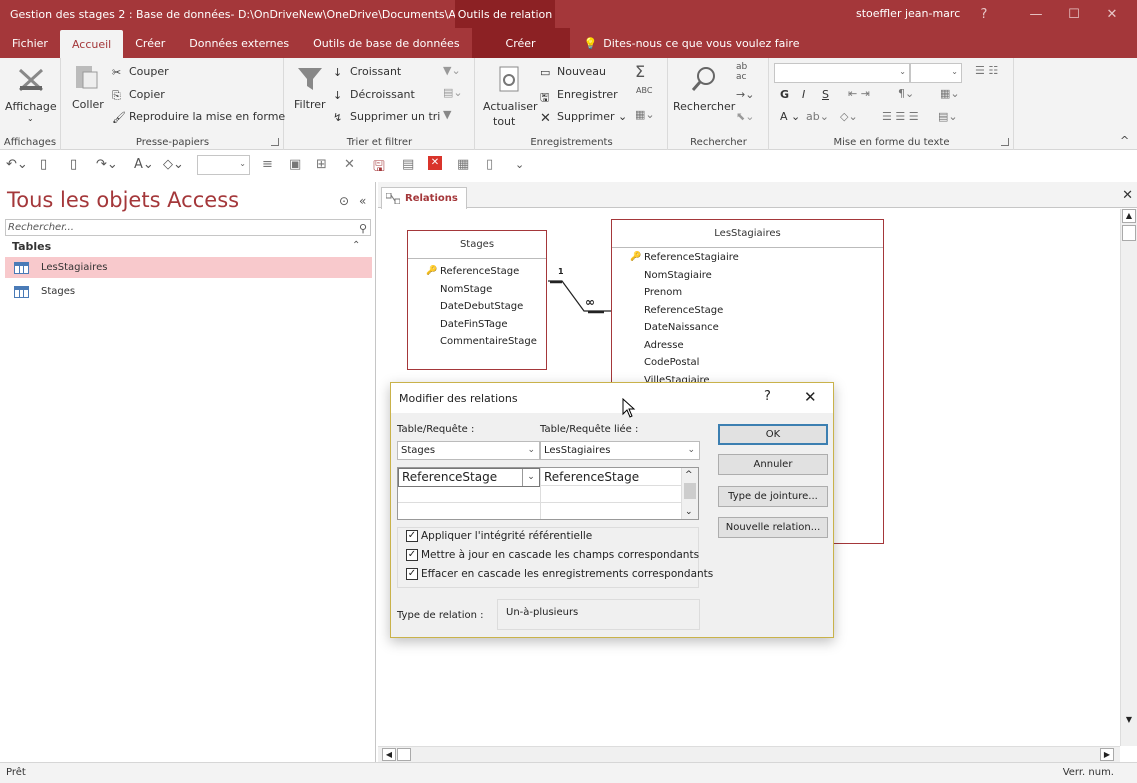 The height and width of the screenshot is (783, 1137). What do you see at coordinates (948, 116) in the screenshot?
I see `alt-row-color-icon: ▤⌄` at bounding box center [948, 116].